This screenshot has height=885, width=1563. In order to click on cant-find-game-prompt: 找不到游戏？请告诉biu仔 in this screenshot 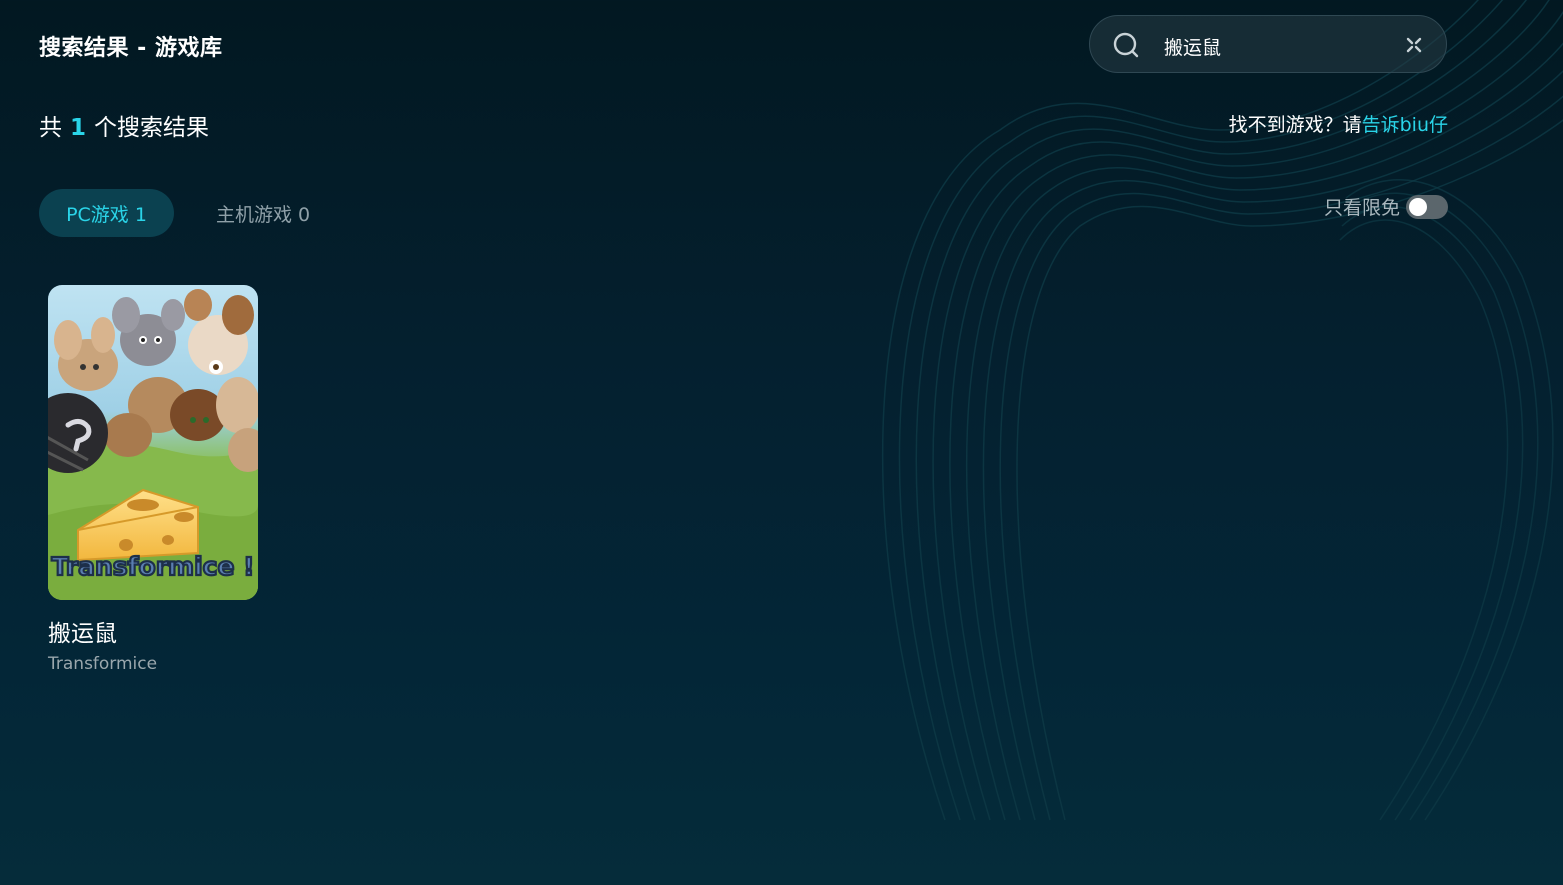, I will do `click(1338, 123)`.